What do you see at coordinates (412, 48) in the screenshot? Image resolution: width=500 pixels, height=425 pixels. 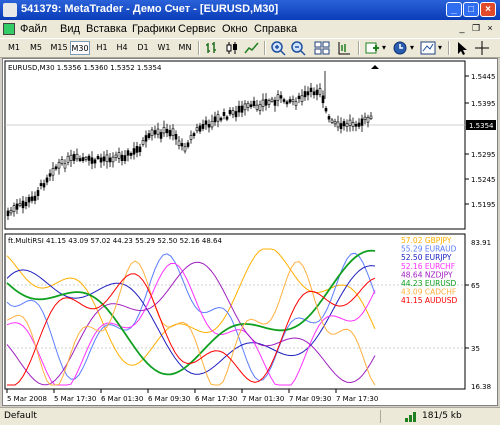 I see `periods-dropdown-icon: ▾` at bounding box center [412, 48].